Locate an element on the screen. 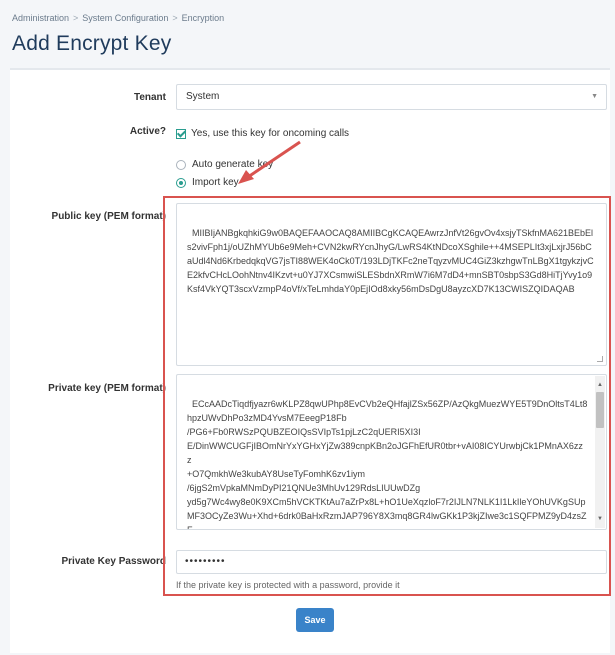 This screenshot has width=615, height=655. active-label: Active? is located at coordinates (147, 131).